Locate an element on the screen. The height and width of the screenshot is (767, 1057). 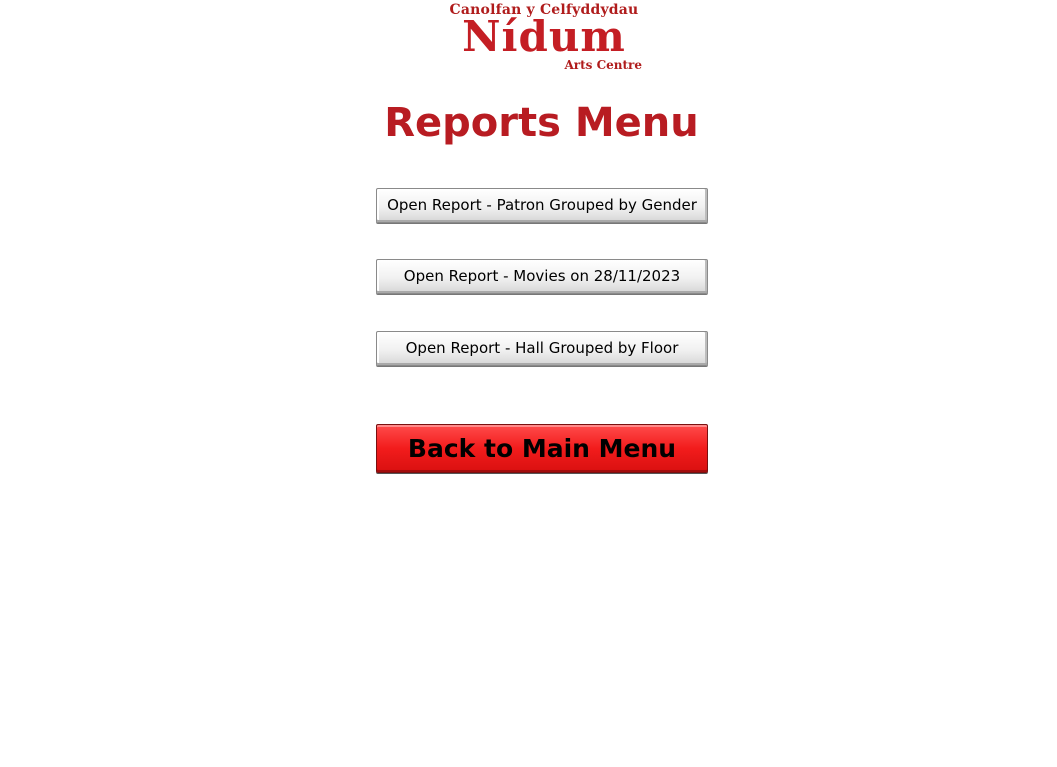
logo-name: Nídum is located at coordinates (544, 36).